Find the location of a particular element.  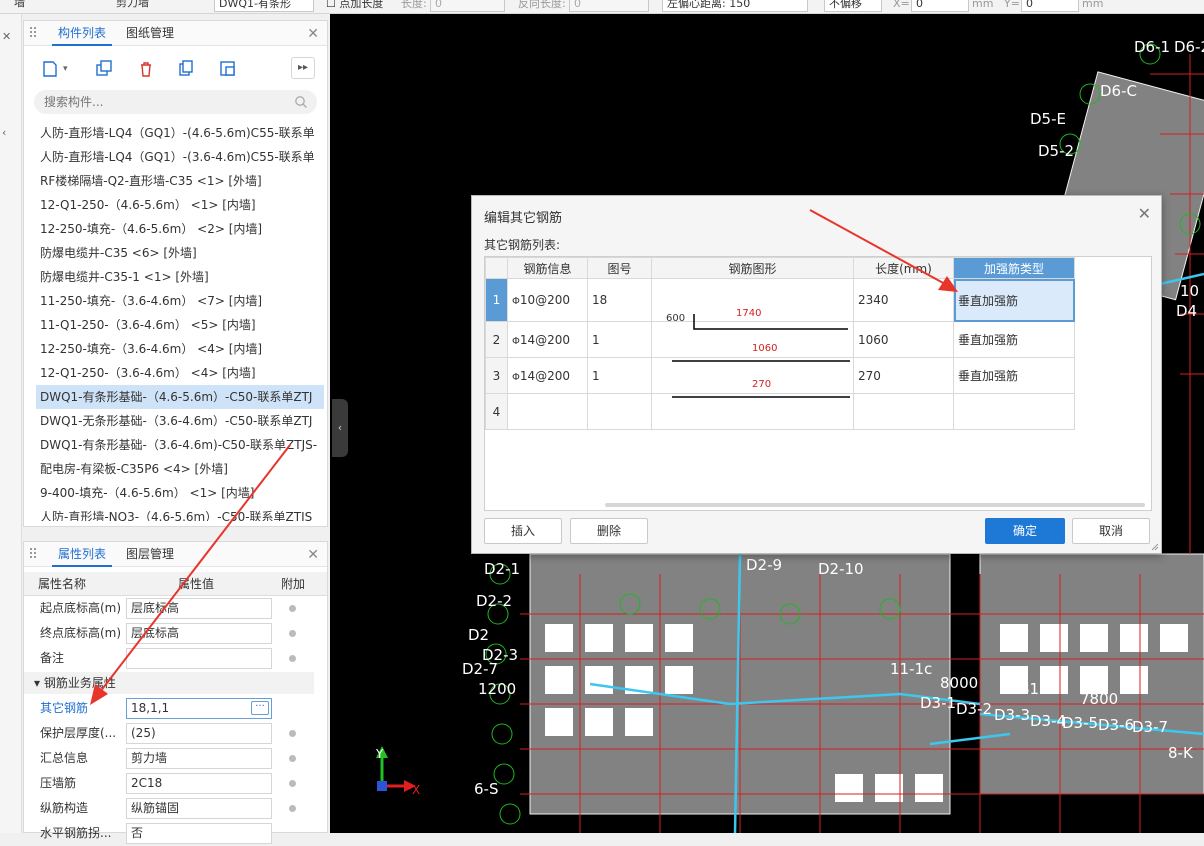

cell-length: 2340 is located at coordinates (903, 300).